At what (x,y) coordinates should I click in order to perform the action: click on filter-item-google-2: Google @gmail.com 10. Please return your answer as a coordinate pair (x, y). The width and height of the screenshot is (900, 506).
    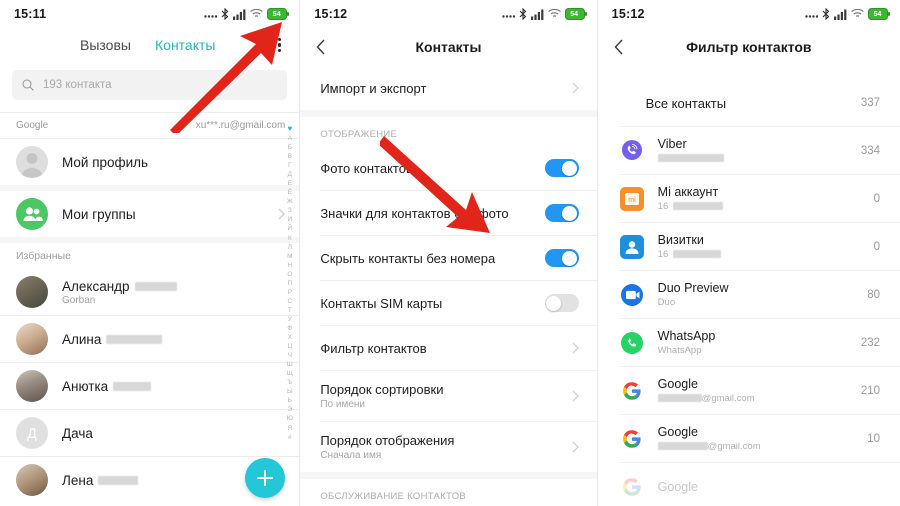
    Looking at the image, I should click on (749, 438).